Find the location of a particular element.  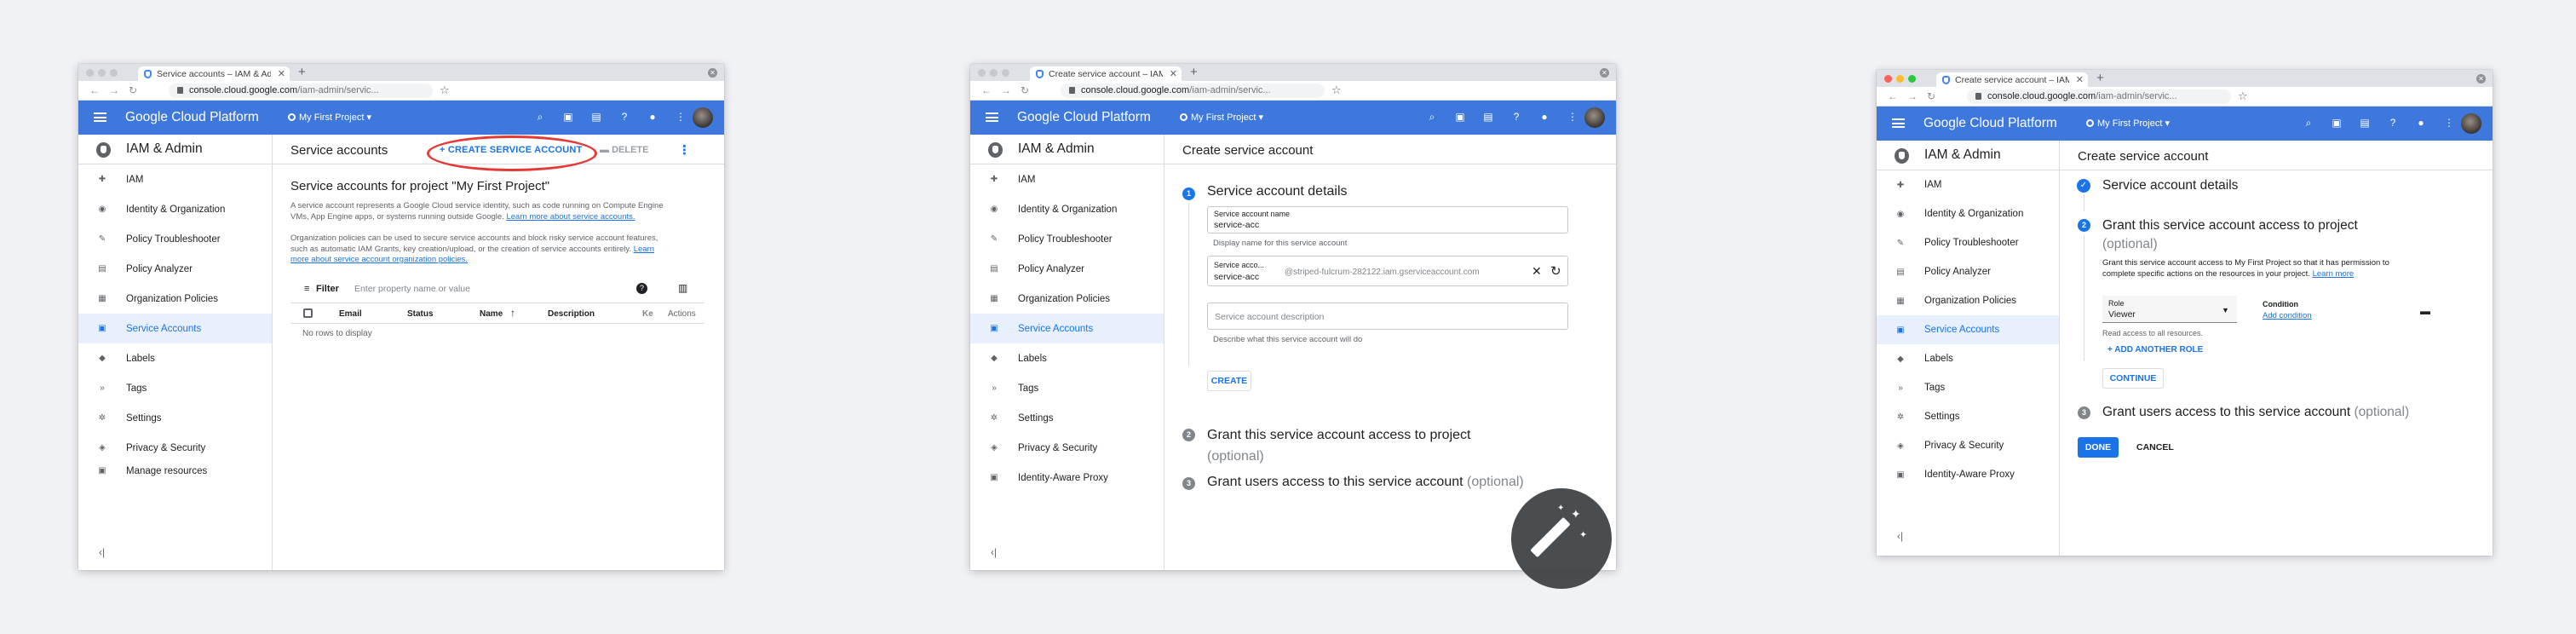

learn-more-link: Learn more about service accounts. is located at coordinates (570, 217).